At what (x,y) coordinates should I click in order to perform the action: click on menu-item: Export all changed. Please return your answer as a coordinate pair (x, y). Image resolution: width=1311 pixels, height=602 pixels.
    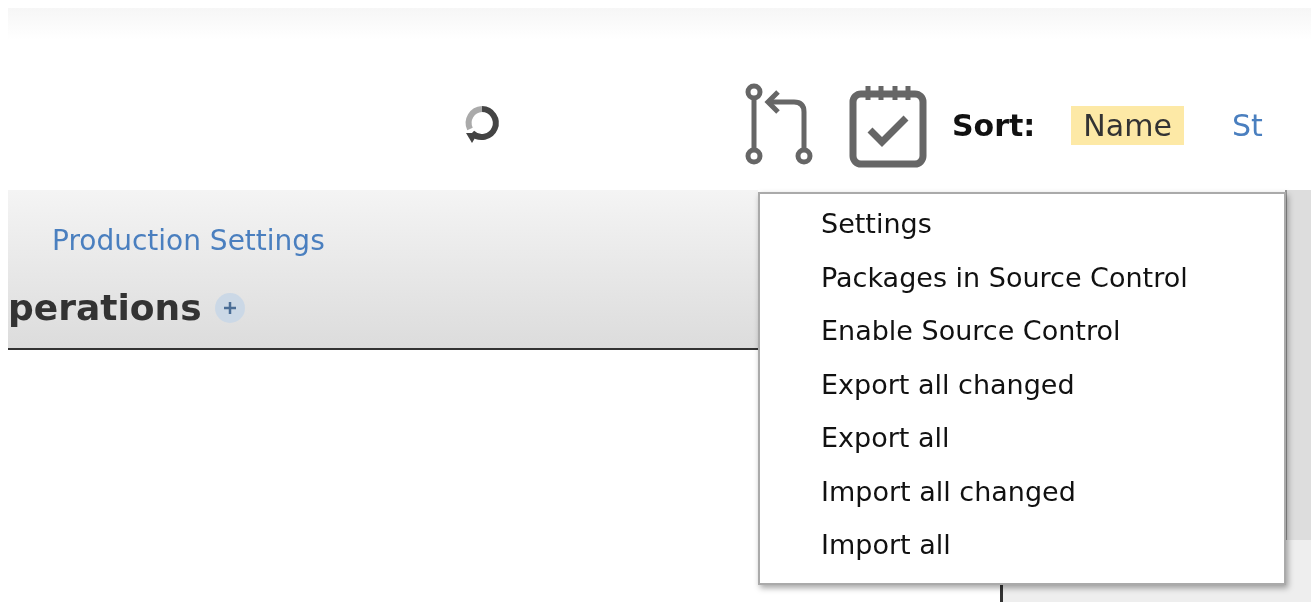
    Looking at the image, I should click on (1022, 395).